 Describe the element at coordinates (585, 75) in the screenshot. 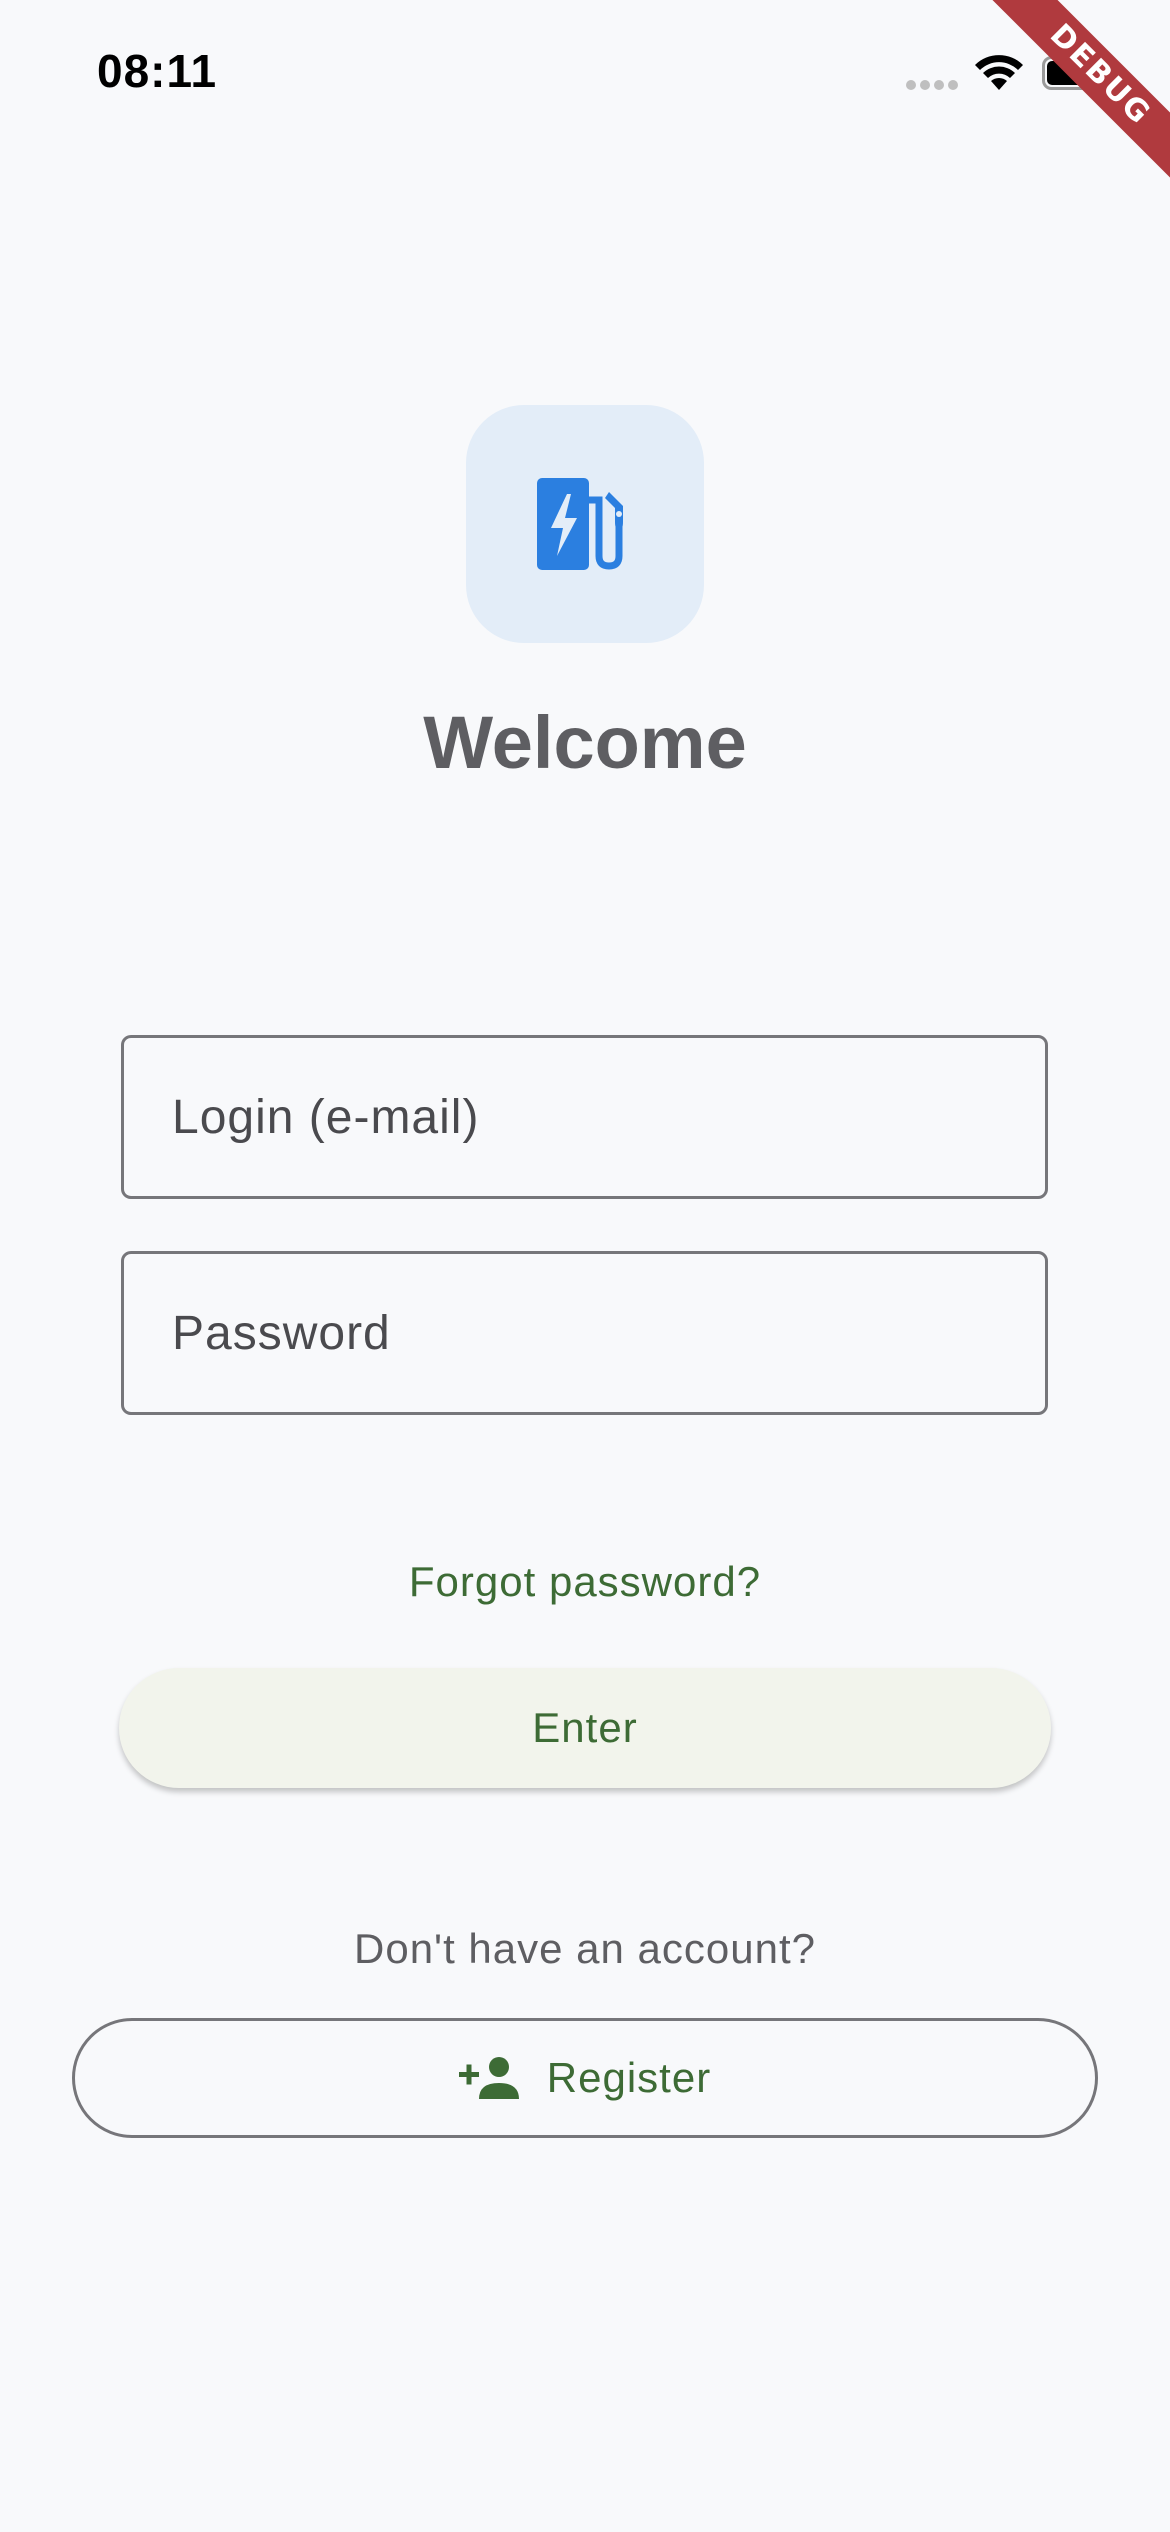

I see `status-bar: 08:11` at that location.